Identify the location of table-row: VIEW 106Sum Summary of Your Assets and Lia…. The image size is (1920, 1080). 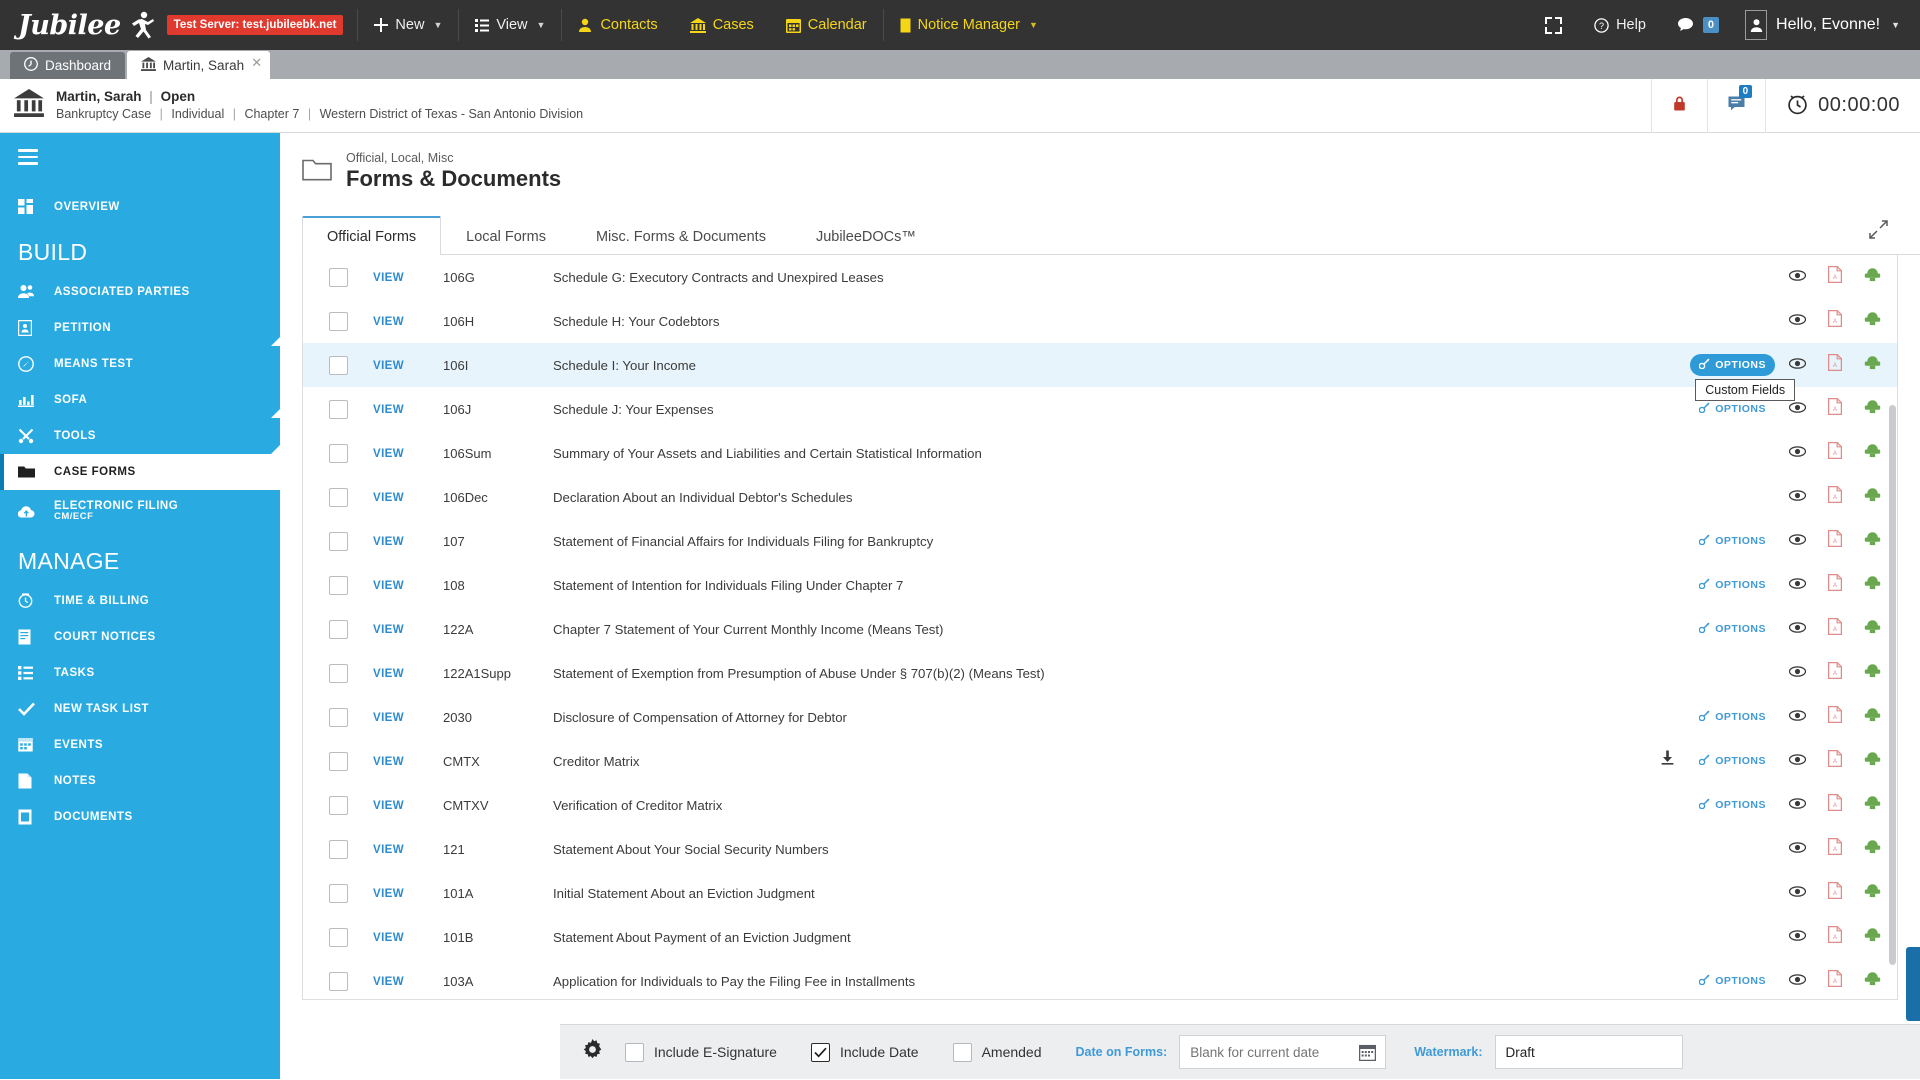
(1100, 453).